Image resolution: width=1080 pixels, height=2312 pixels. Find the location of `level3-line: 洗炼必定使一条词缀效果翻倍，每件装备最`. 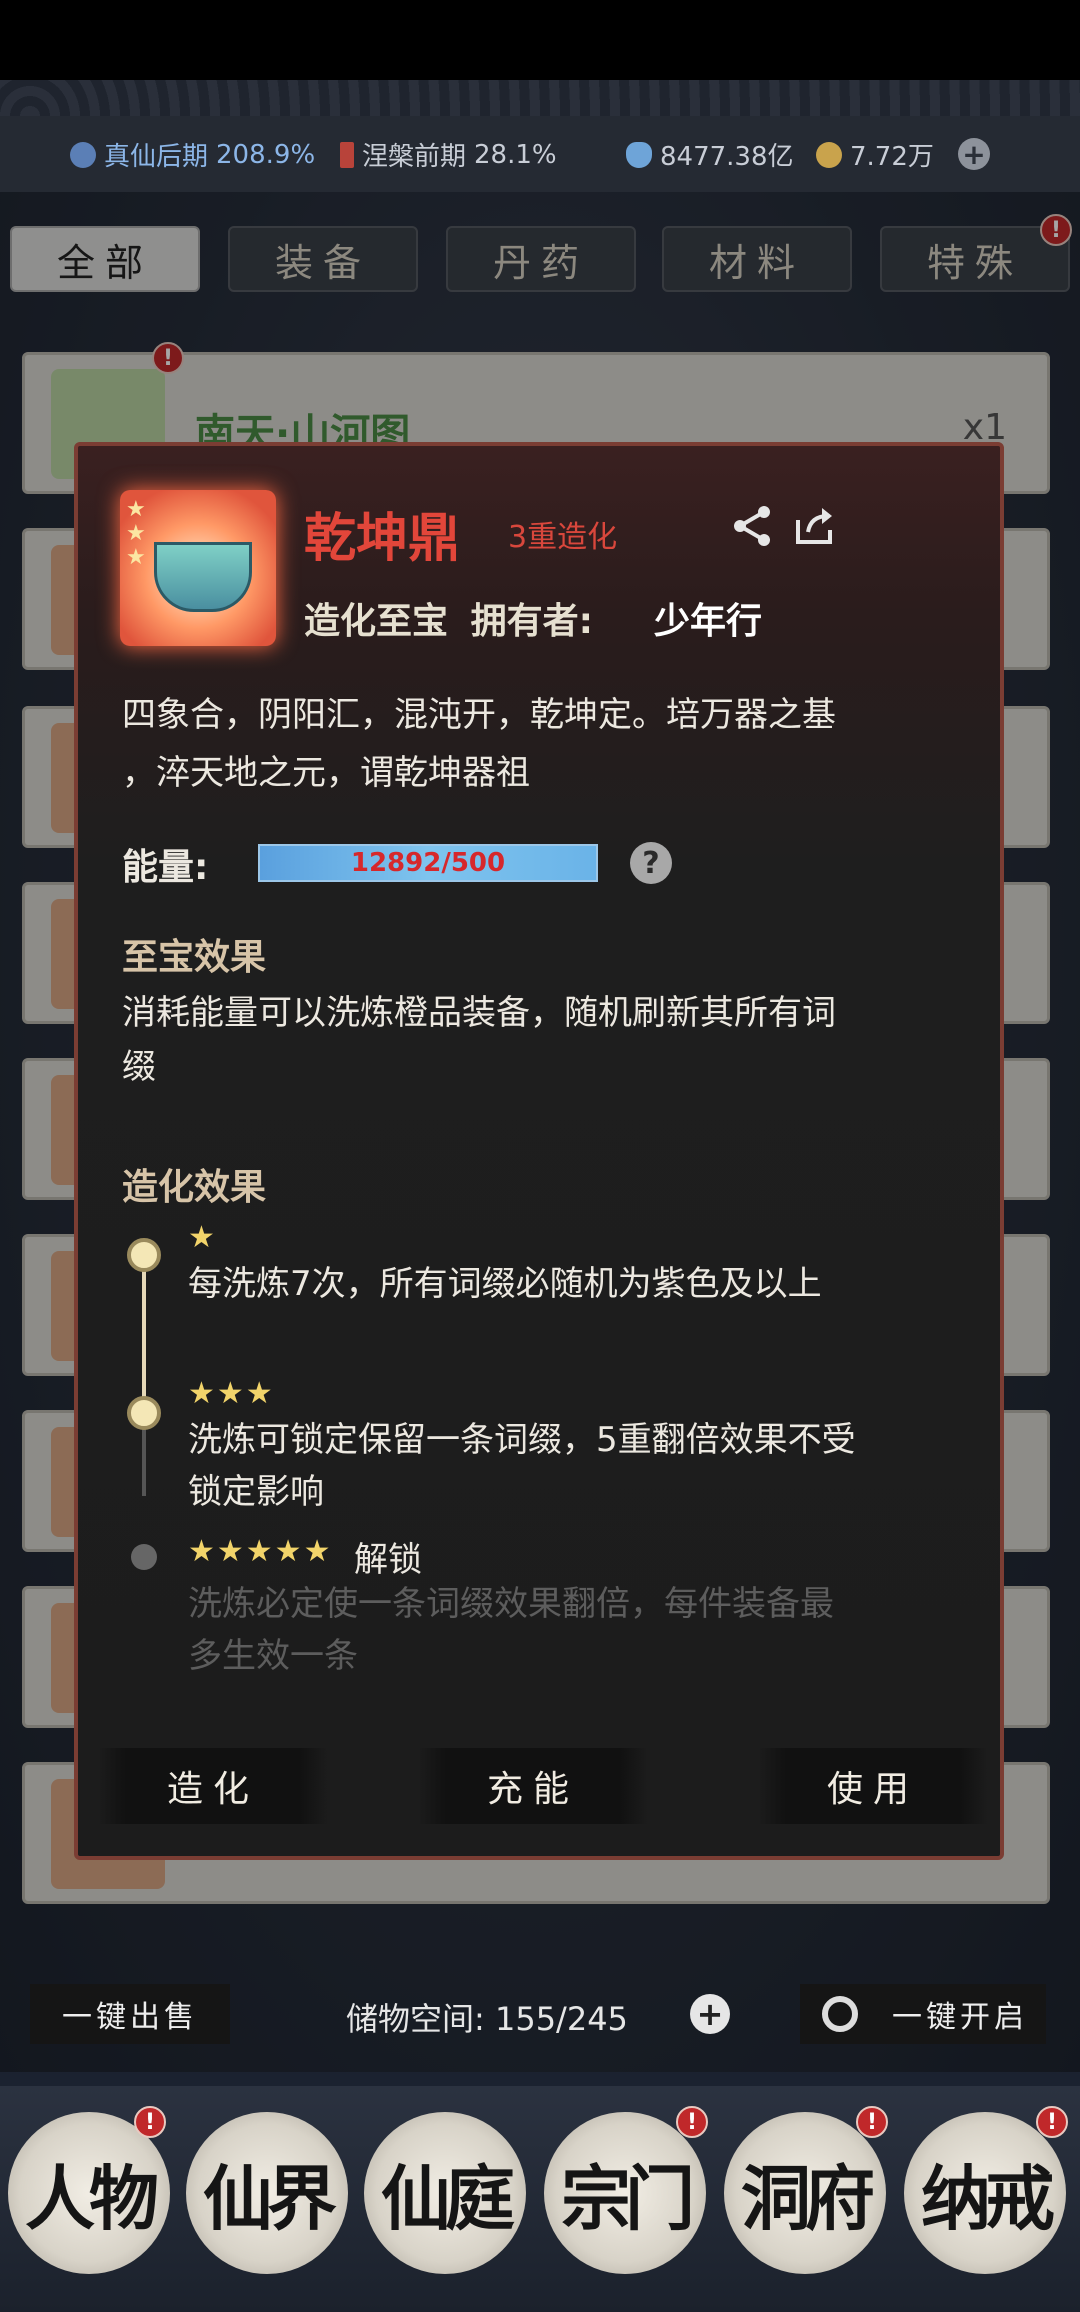

level3-line: 洗炼必定使一条词缀效果翻倍，每件装备最 is located at coordinates (511, 1604).